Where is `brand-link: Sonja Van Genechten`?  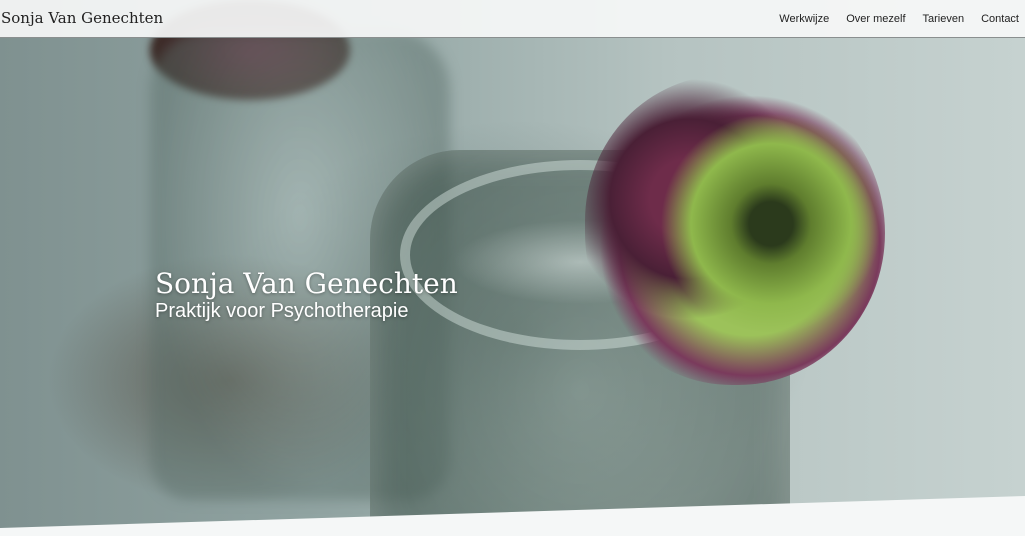
brand-link: Sonja Van Genechten is located at coordinates (82, 18).